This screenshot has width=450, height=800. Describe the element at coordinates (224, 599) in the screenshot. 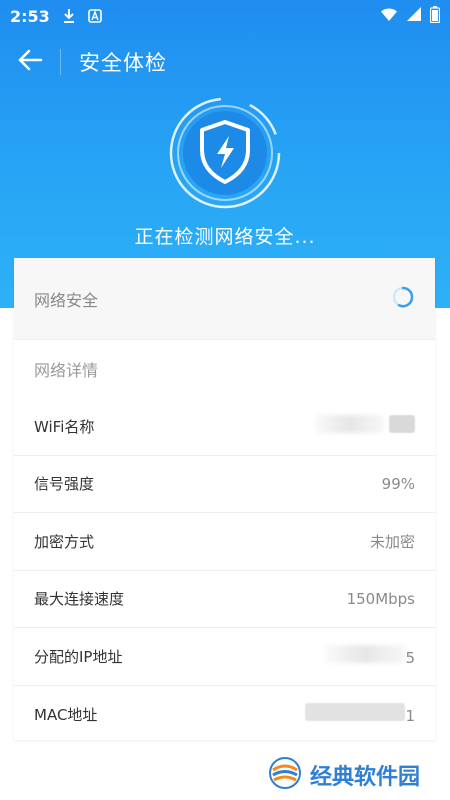

I see `detail-row-max-speed: 最大连接速度 150Mbps` at that location.